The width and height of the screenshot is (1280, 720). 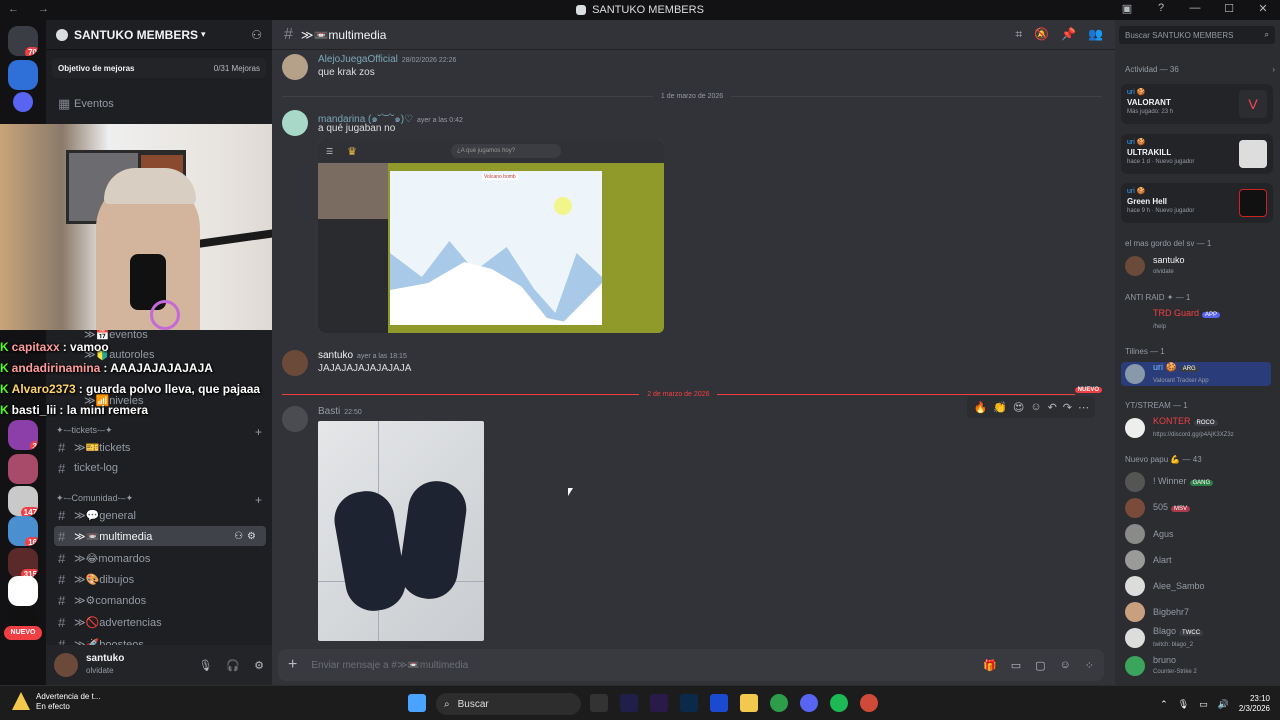 What do you see at coordinates (1254, 704) in the screenshot?
I see `clock: 23:10 2/3/2026` at bounding box center [1254, 704].